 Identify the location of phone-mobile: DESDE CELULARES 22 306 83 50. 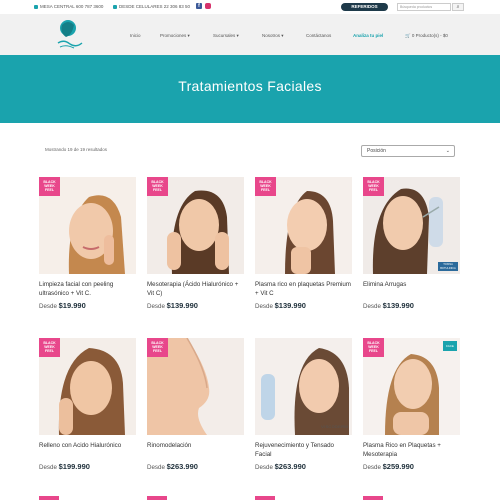
(151, 6).